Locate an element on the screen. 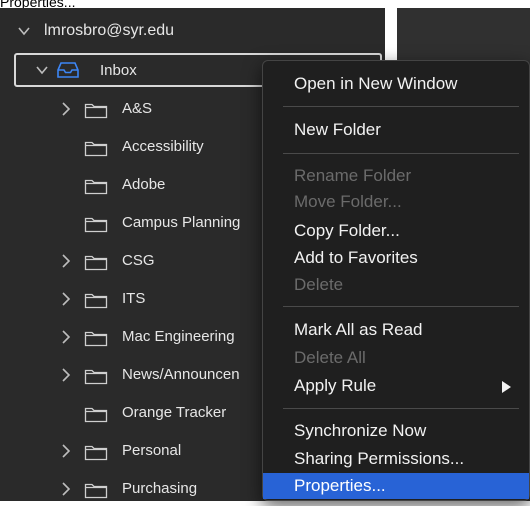  menu-item-delete: Delete is located at coordinates (319, 284).